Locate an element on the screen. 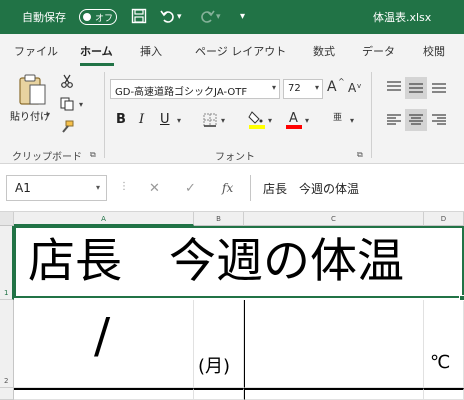 The width and height of the screenshot is (464, 400). ribbon-tabs: ファイル ホーム 挿入 ページ レイアウト 数式 データ 校閲 is located at coordinates (232, 51).